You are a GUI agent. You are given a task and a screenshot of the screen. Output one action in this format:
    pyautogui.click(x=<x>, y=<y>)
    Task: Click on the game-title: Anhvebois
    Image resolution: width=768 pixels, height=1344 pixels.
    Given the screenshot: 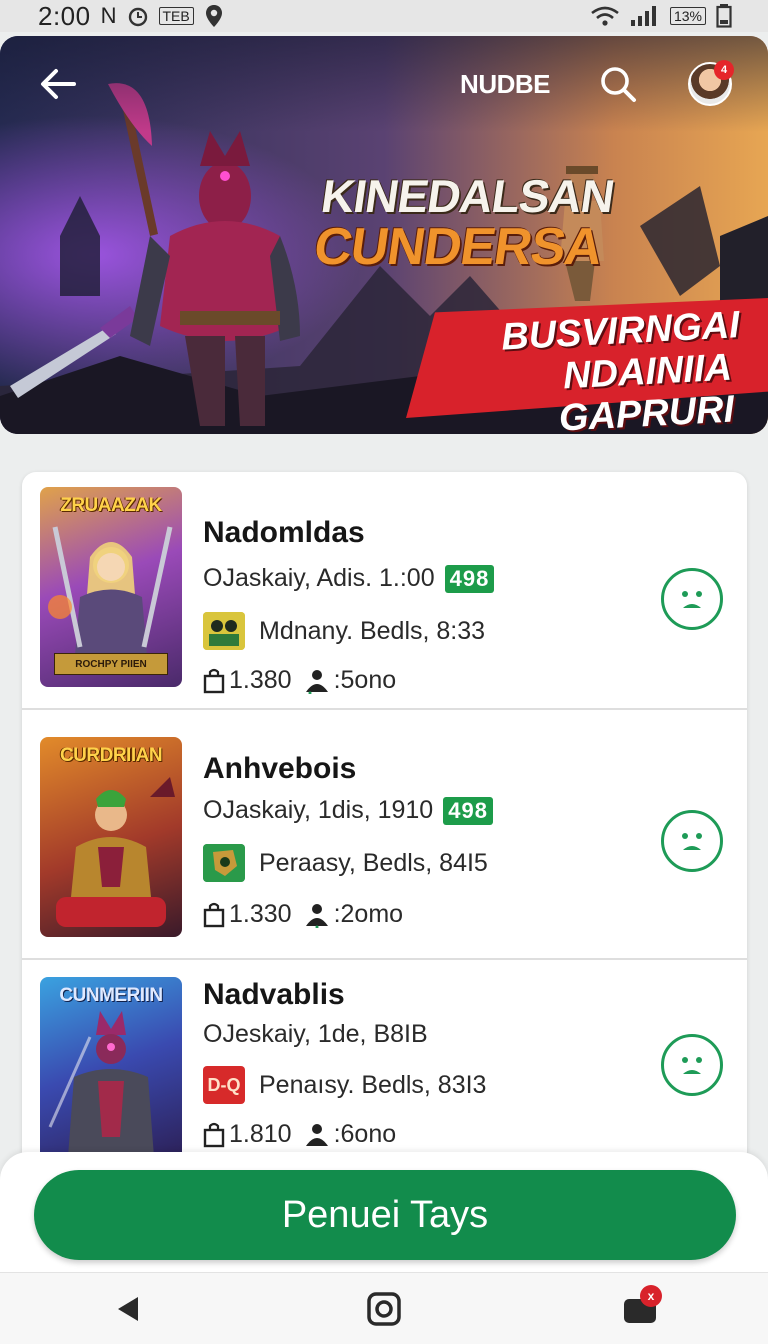 What is the action you would take?
    pyautogui.click(x=280, y=768)
    